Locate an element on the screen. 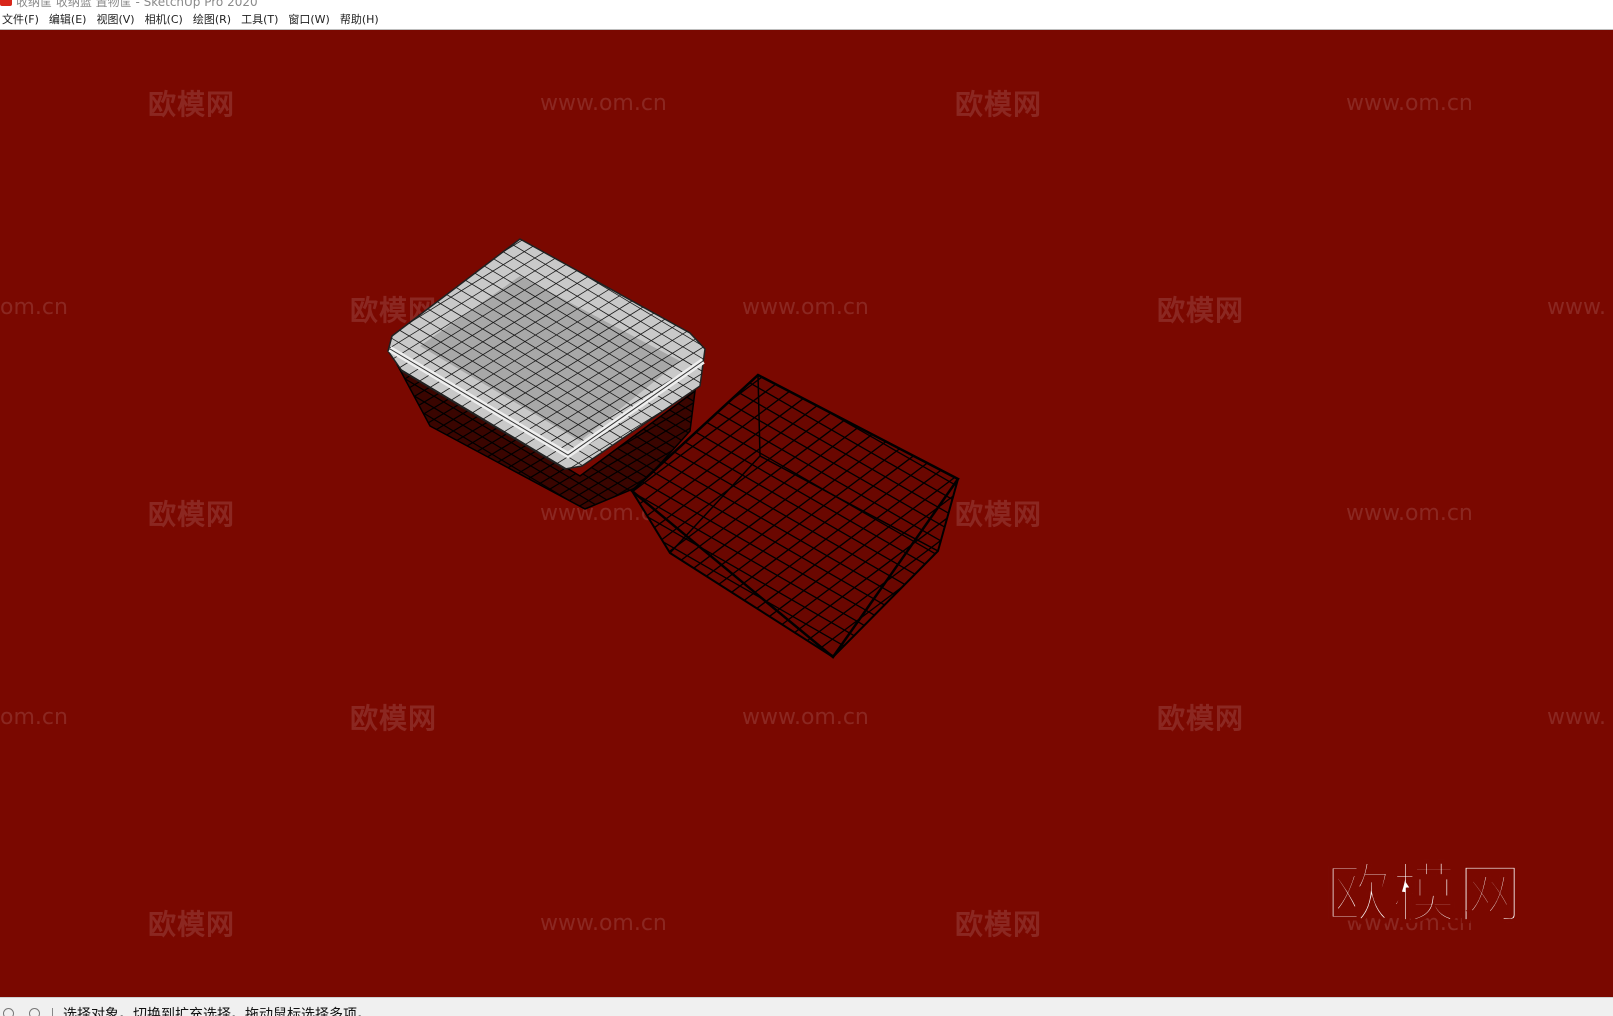  menu-camera: 相机(C) is located at coordinates (166, 20).